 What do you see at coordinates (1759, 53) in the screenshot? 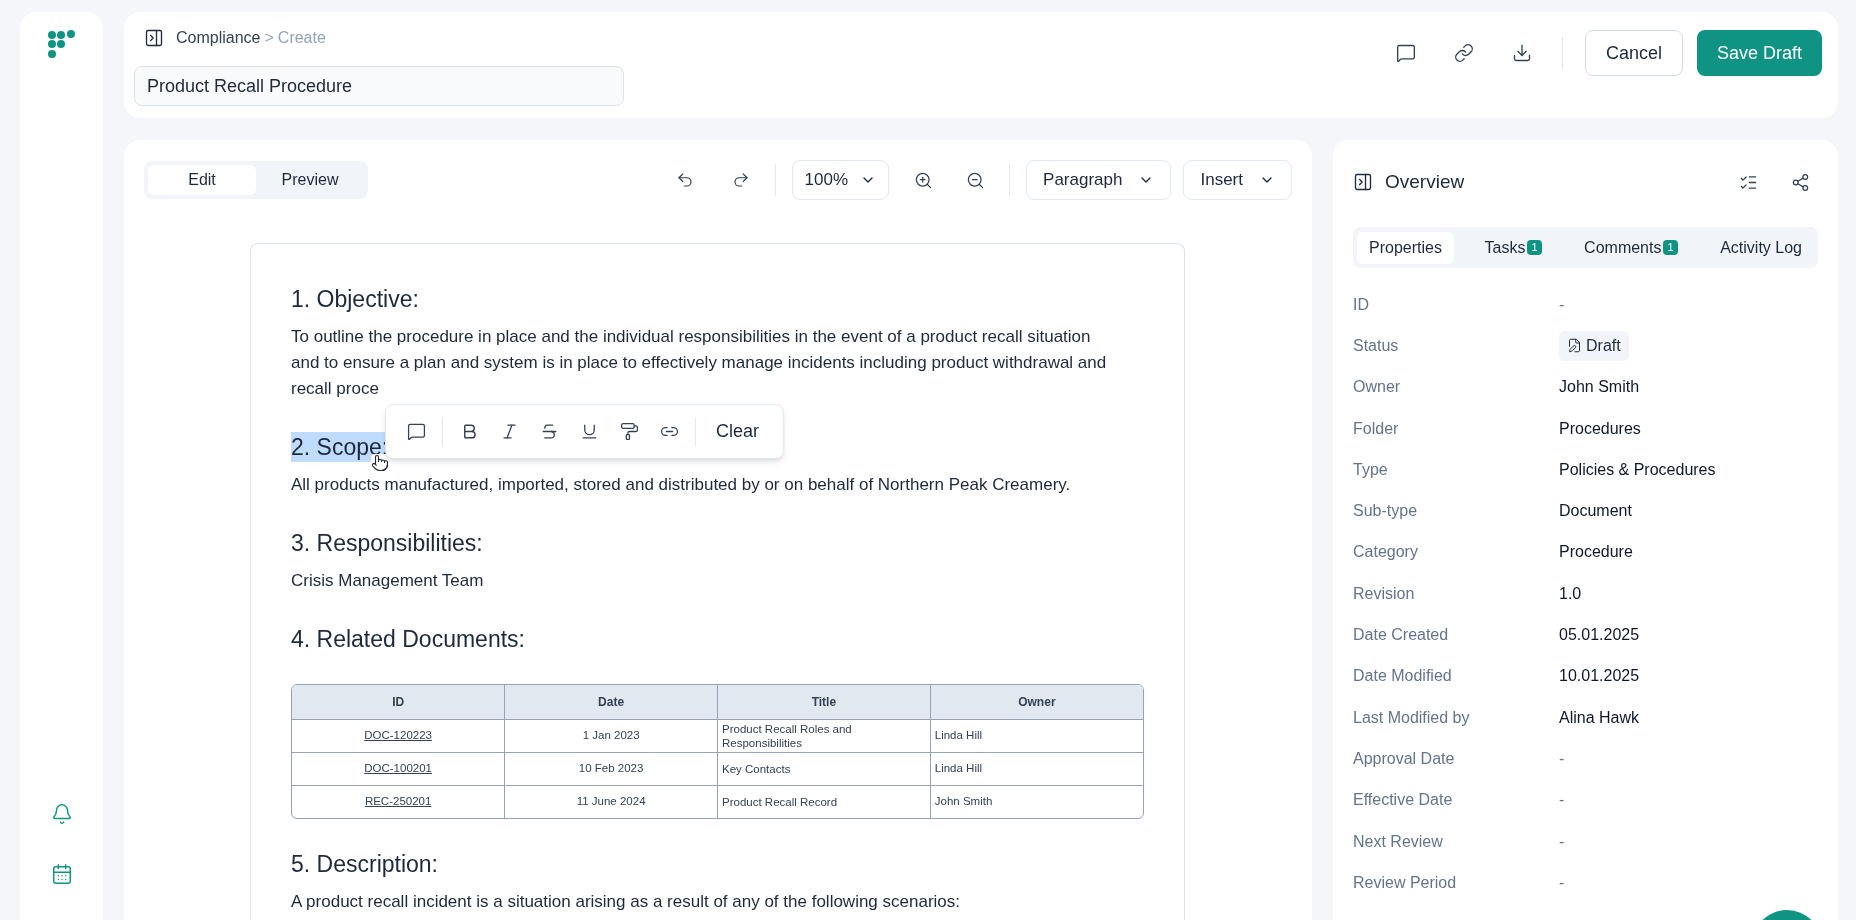
I see `save-draft-button: Save Draft` at bounding box center [1759, 53].